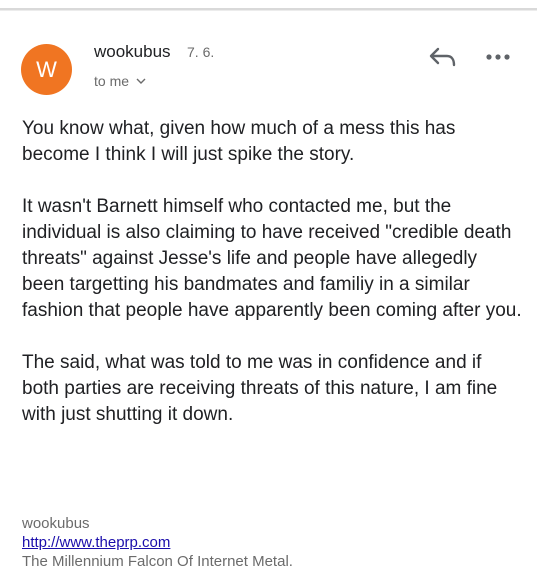 Image resolution: width=537 pixels, height=581 pixels. Describe the element at coordinates (498, 57) in the screenshot. I see `more-options-icon` at that location.